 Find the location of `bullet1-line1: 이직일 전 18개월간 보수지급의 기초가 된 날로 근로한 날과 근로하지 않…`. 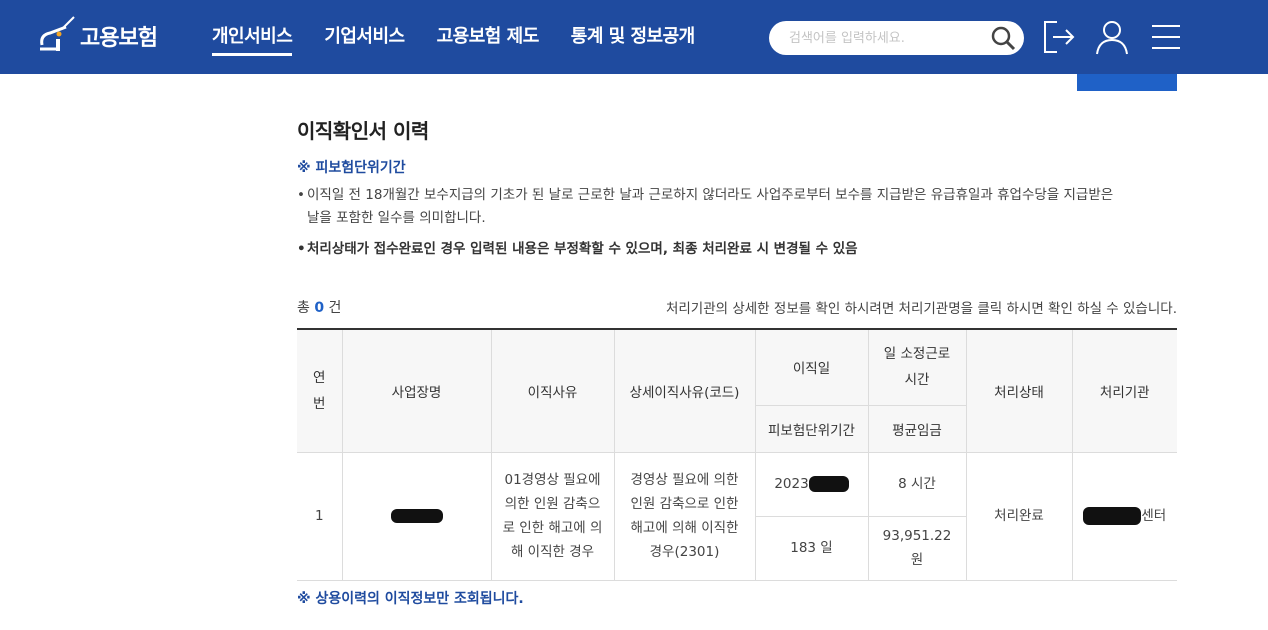

bullet1-line1: 이직일 전 18개월간 보수지급의 기초가 된 날로 근로한 날과 근로하지 않… is located at coordinates (710, 195).